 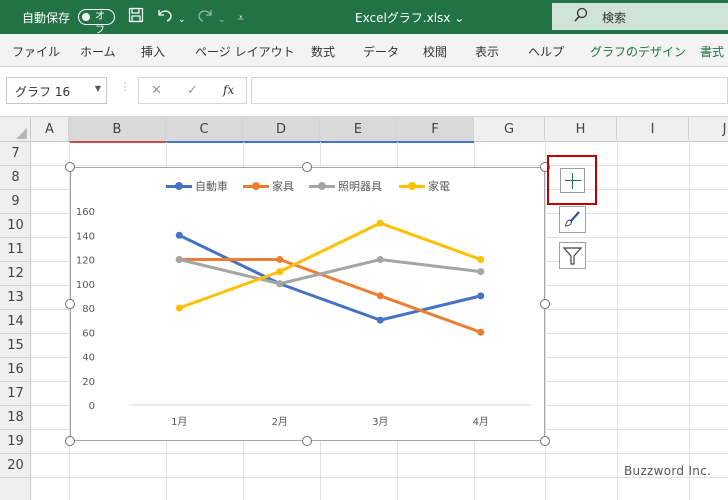 I want to click on document-title: Excelグラフ.xlsx ⌄, so click(x=409, y=17).